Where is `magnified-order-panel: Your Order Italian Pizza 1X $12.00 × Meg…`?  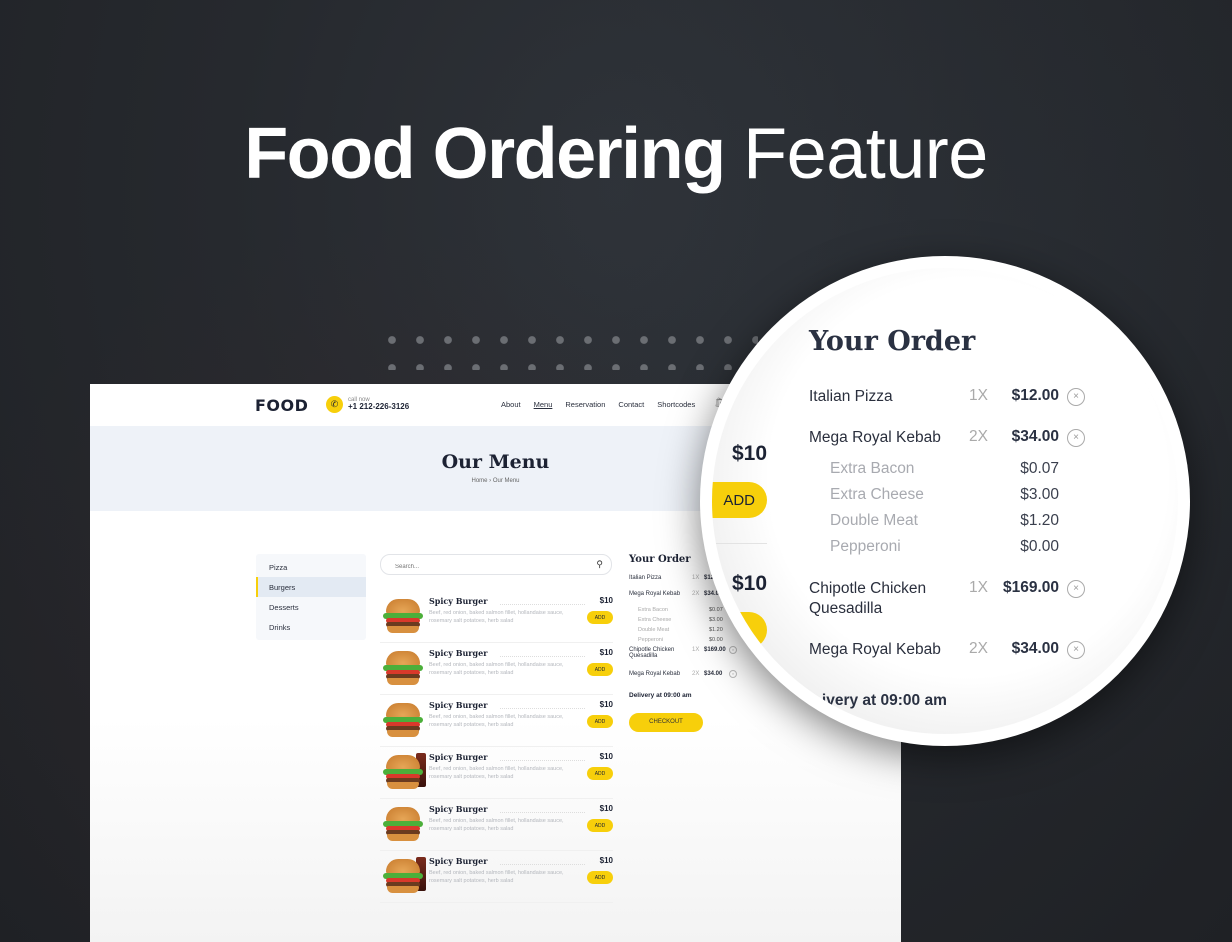
magnified-order-panel: Your Order Italian Pizza 1X $12.00 × Meg… is located at coordinates (954, 518).